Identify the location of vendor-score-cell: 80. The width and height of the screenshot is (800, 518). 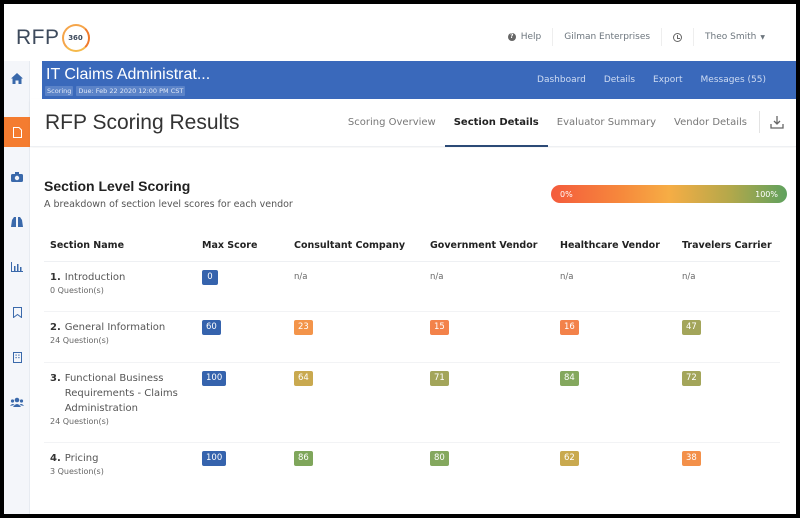
(489, 467).